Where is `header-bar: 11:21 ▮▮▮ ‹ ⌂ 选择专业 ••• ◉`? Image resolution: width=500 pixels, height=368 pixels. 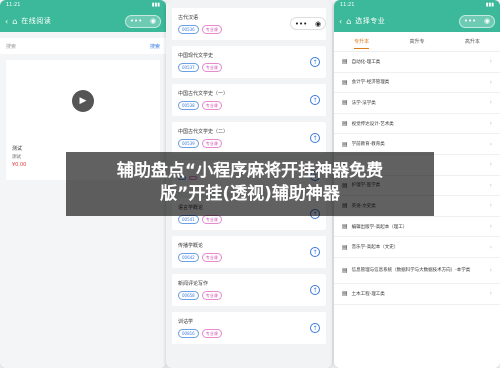
header-bar: 11:21 ▮▮▮ ‹ ⌂ 选择专业 ••• ◉ is located at coordinates (417, 16).